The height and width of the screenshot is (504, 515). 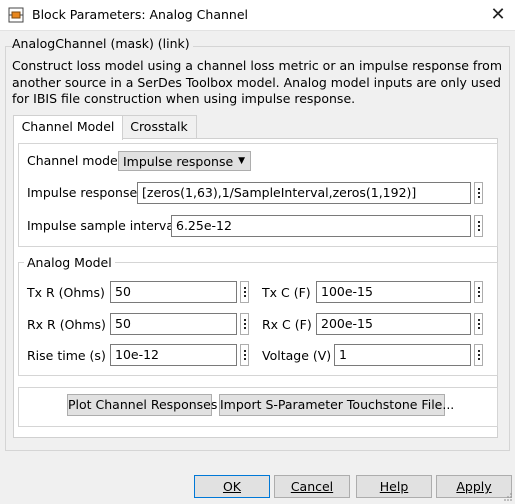 I want to click on resize-grip-icon, so click(x=508, y=497).